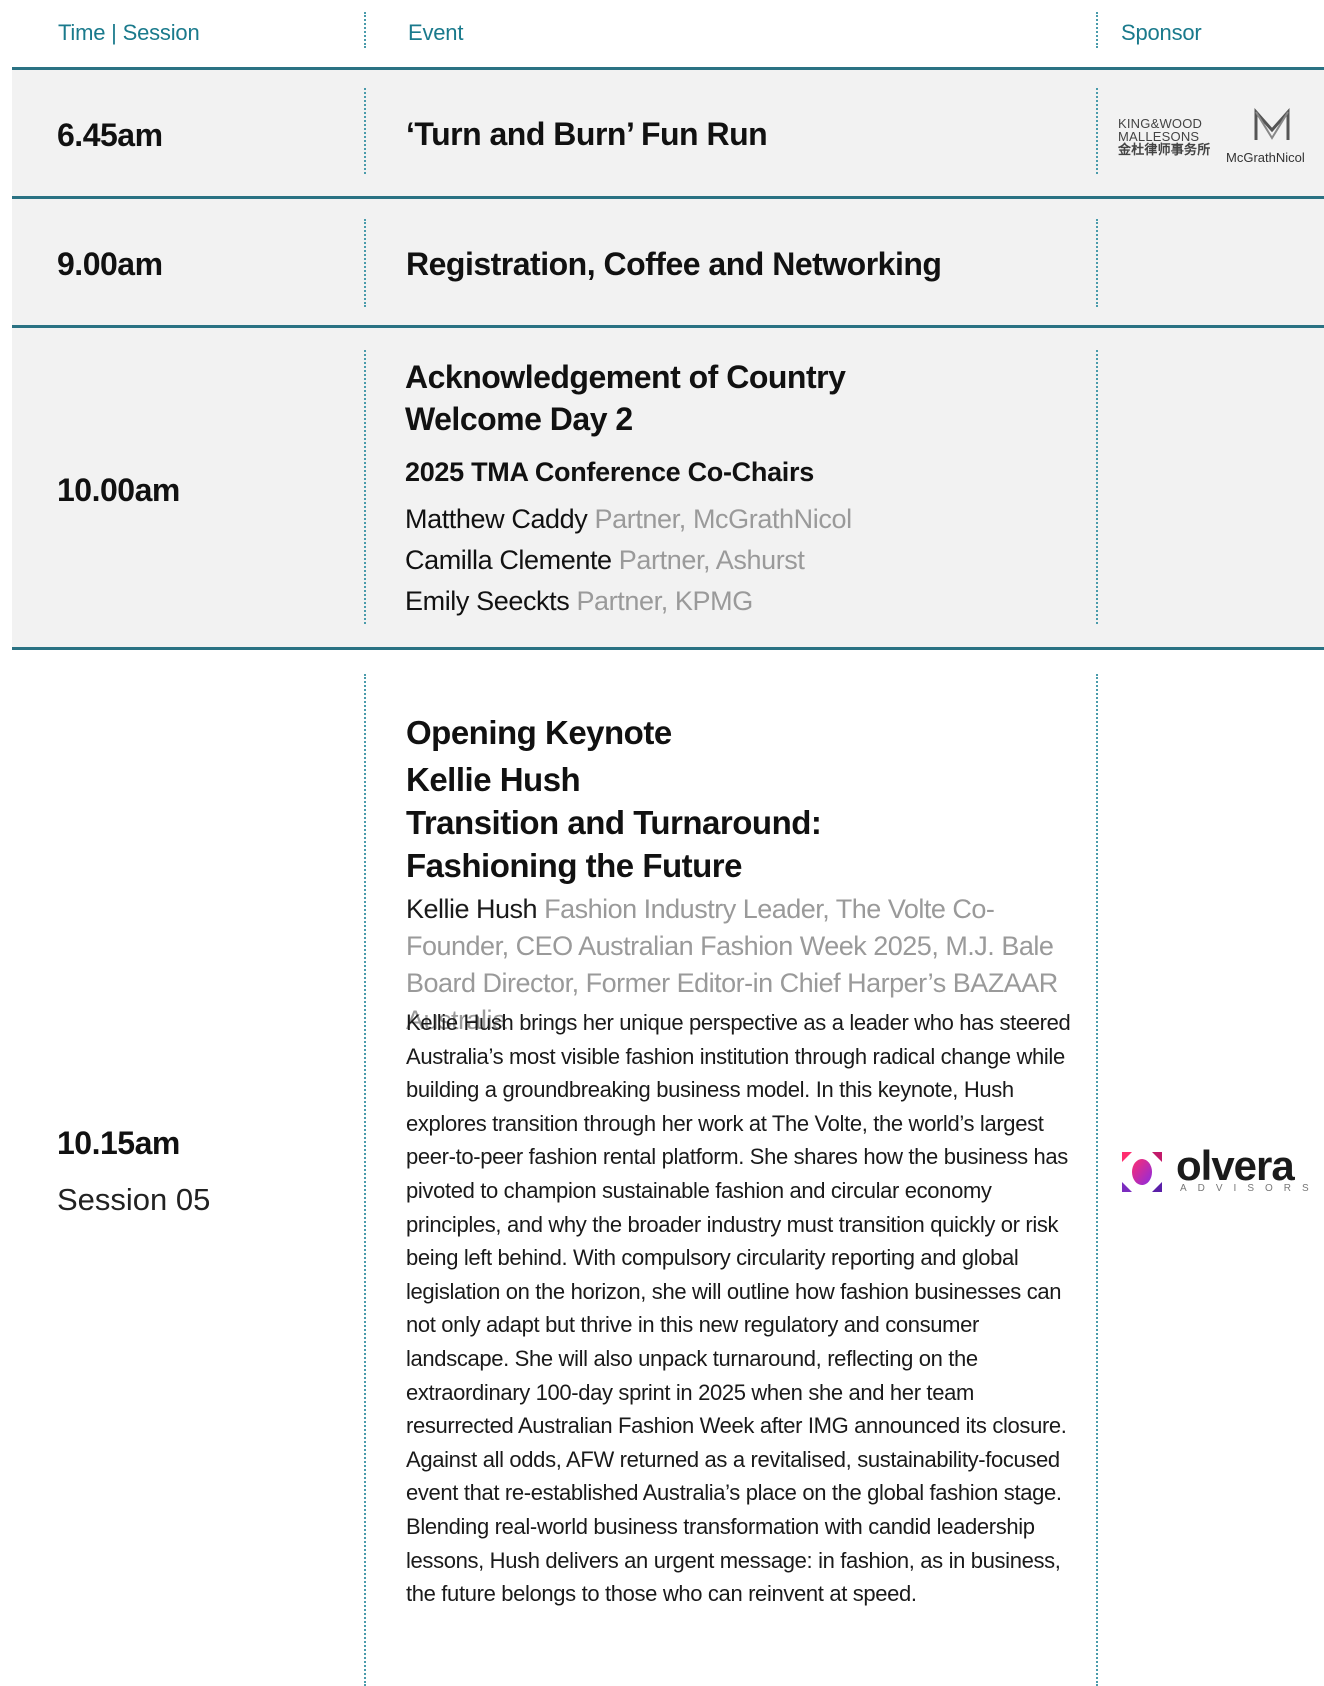 This screenshot has height=1686, width=1324. Describe the element at coordinates (628, 519) in the screenshot. I see `speaker-line: Matthew Caddy Partner, McGrathNicol` at that location.